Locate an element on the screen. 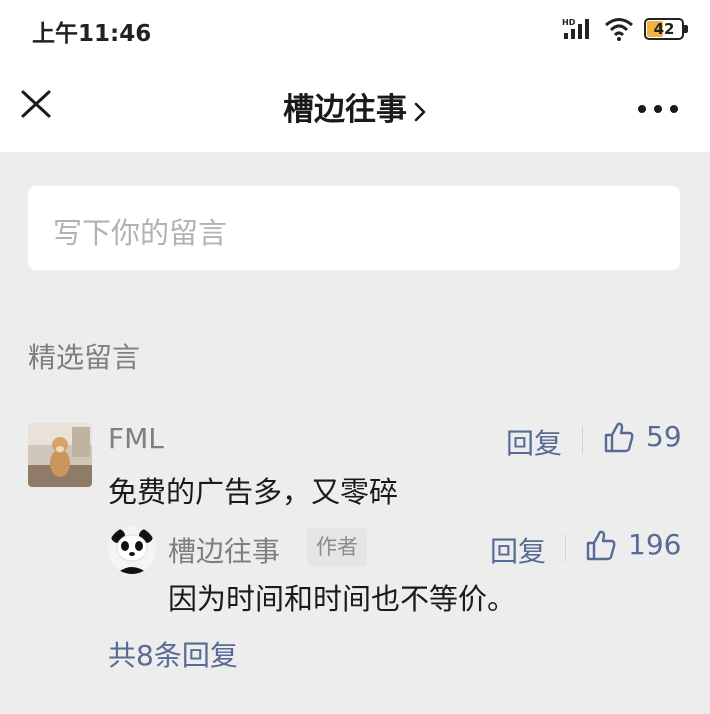 This screenshot has height=714, width=710. avatar is located at coordinates (60, 455).